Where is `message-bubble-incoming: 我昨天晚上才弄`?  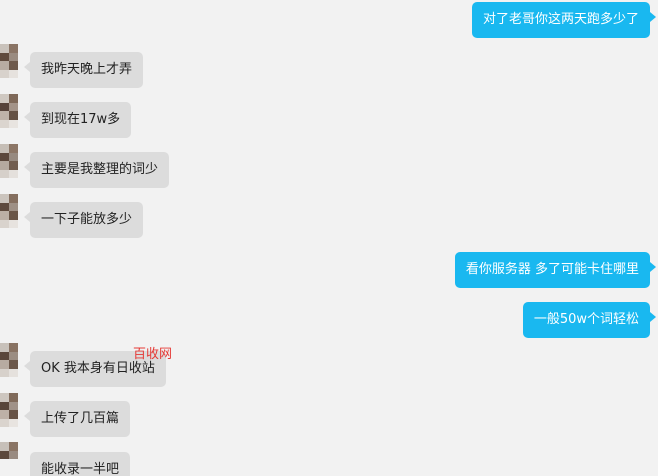
message-bubble-incoming: 我昨天晚上才弄 is located at coordinates (83, 70).